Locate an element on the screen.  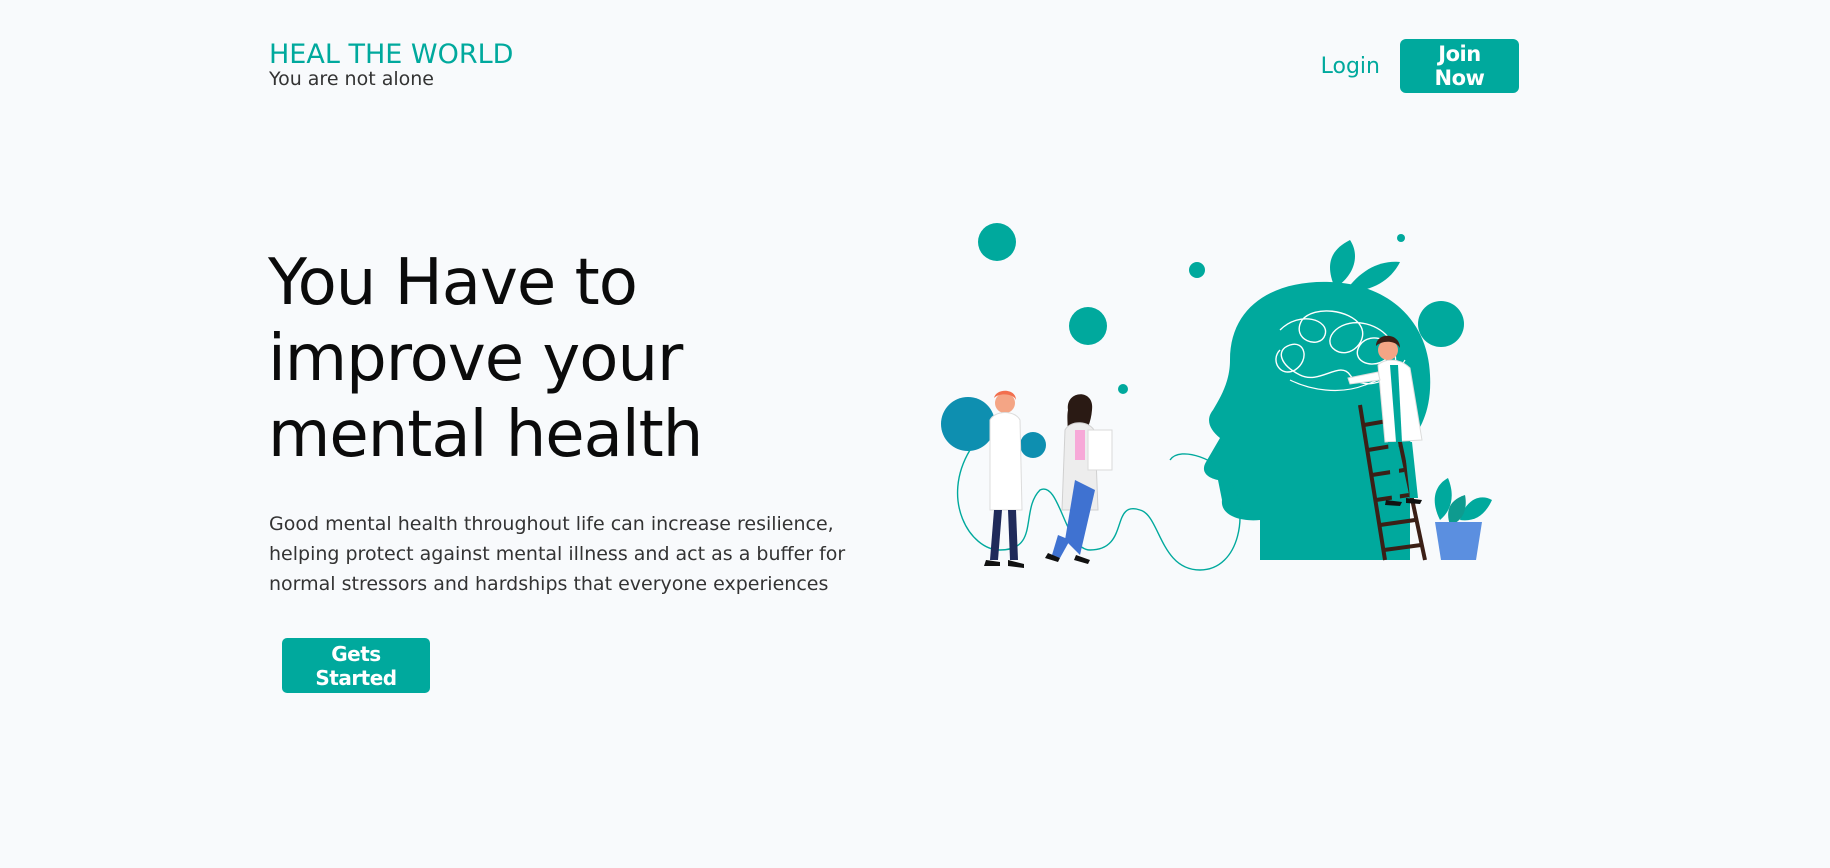
blue-ball is located at coordinates (968, 424).